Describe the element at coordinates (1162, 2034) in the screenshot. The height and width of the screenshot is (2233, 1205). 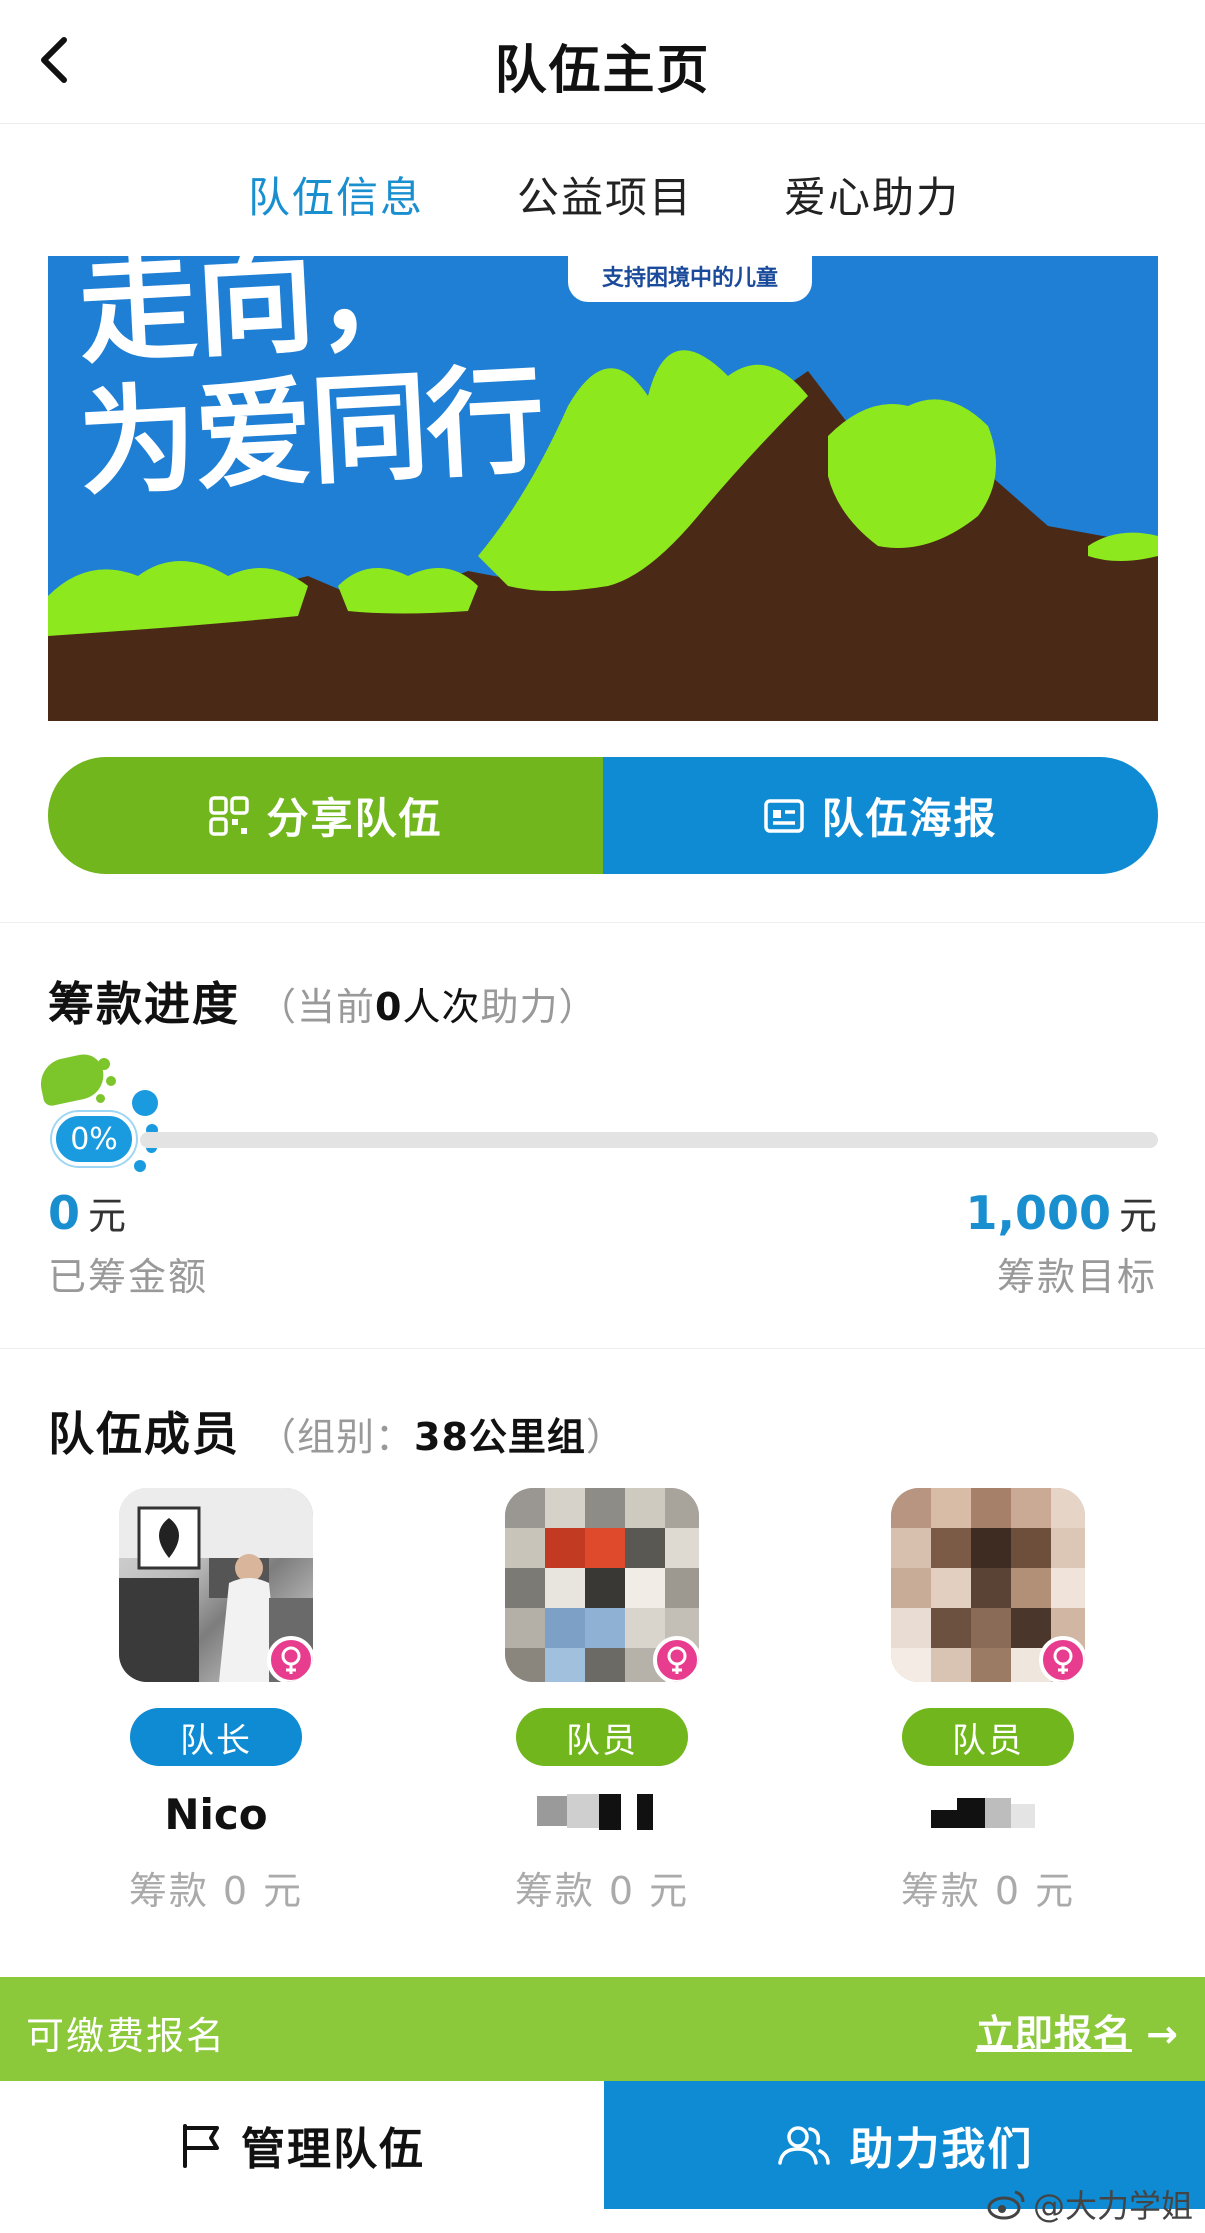
I see `arrow-right-icon: →` at that location.